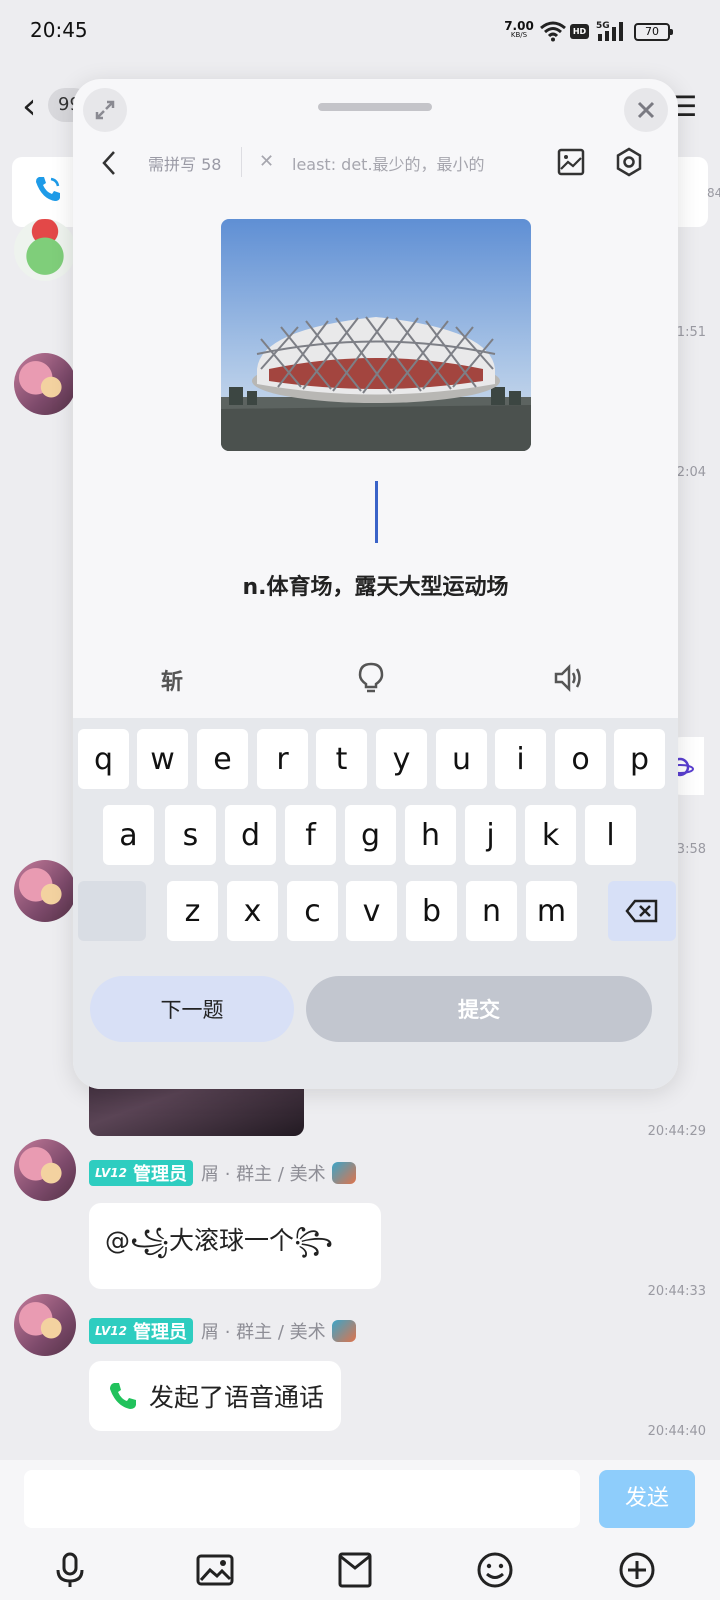  I want to click on key-m: m, so click(551, 911).